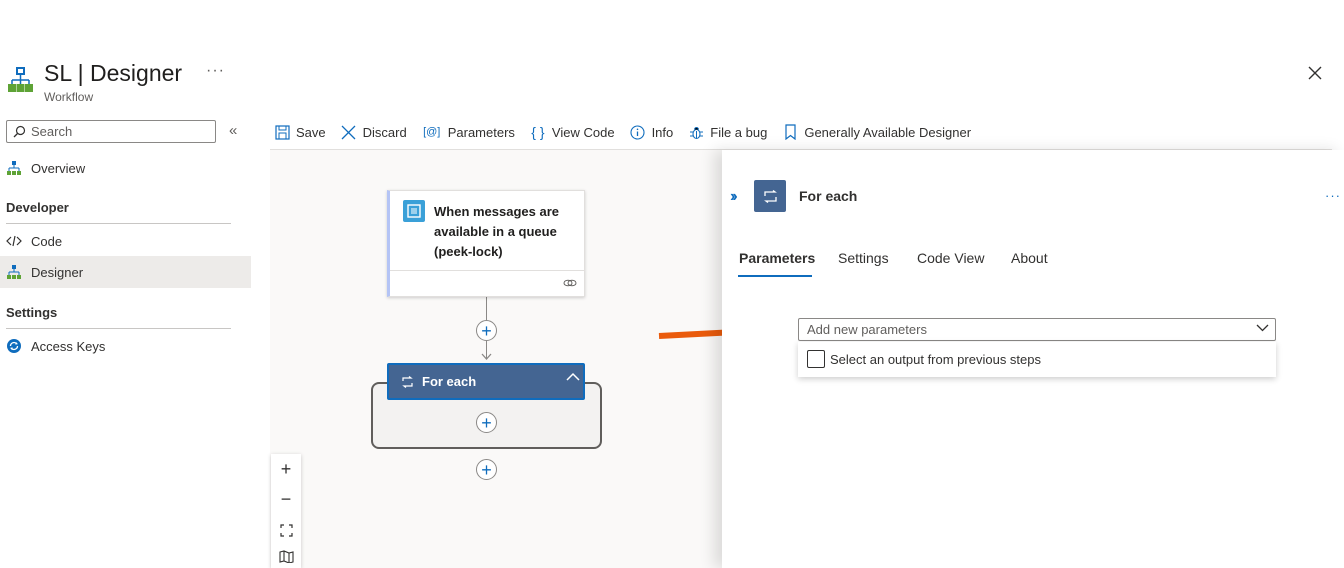 The height and width of the screenshot is (568, 1344). I want to click on sidebar-item-overview: Overview, so click(125, 168).